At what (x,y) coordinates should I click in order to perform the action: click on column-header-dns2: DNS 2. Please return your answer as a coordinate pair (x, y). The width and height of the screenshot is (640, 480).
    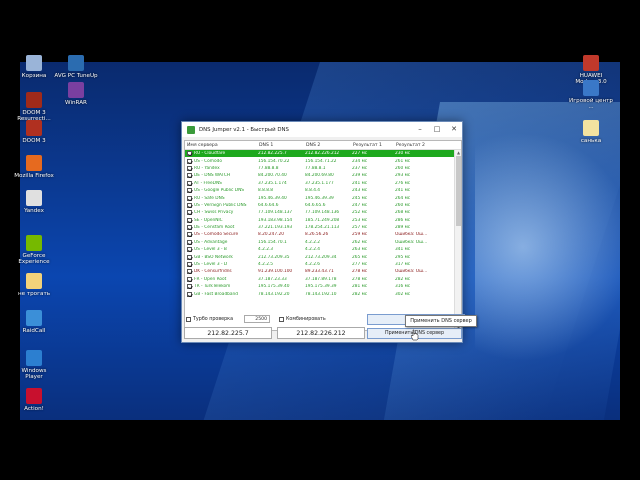
    Looking at the image, I should click on (327, 145).